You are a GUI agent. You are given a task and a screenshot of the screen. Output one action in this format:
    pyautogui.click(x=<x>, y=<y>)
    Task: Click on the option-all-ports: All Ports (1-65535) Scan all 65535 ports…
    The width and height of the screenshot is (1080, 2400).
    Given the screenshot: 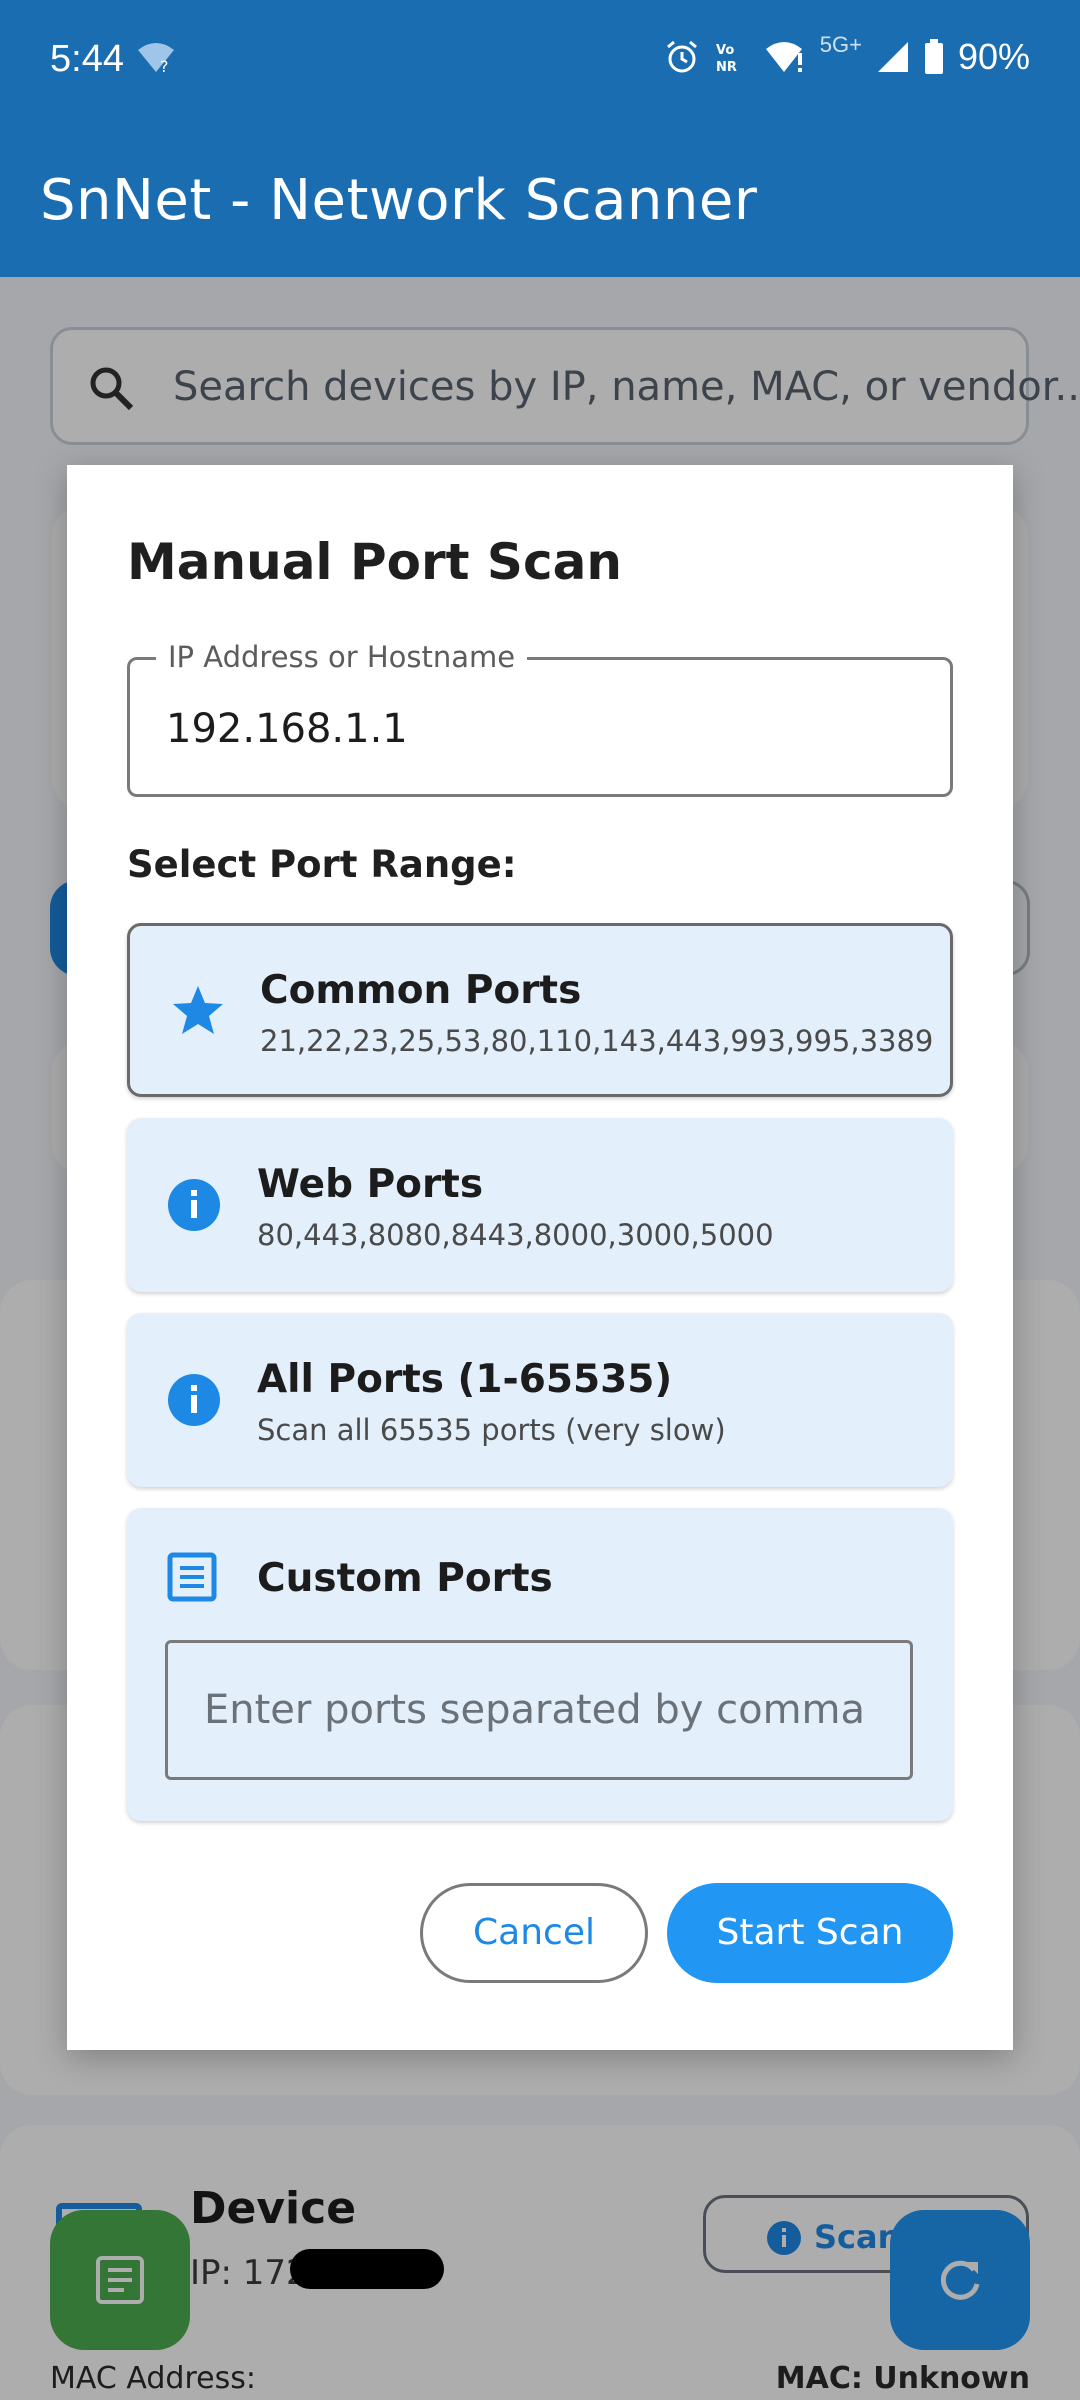 What is the action you would take?
    pyautogui.click(x=540, y=1400)
    